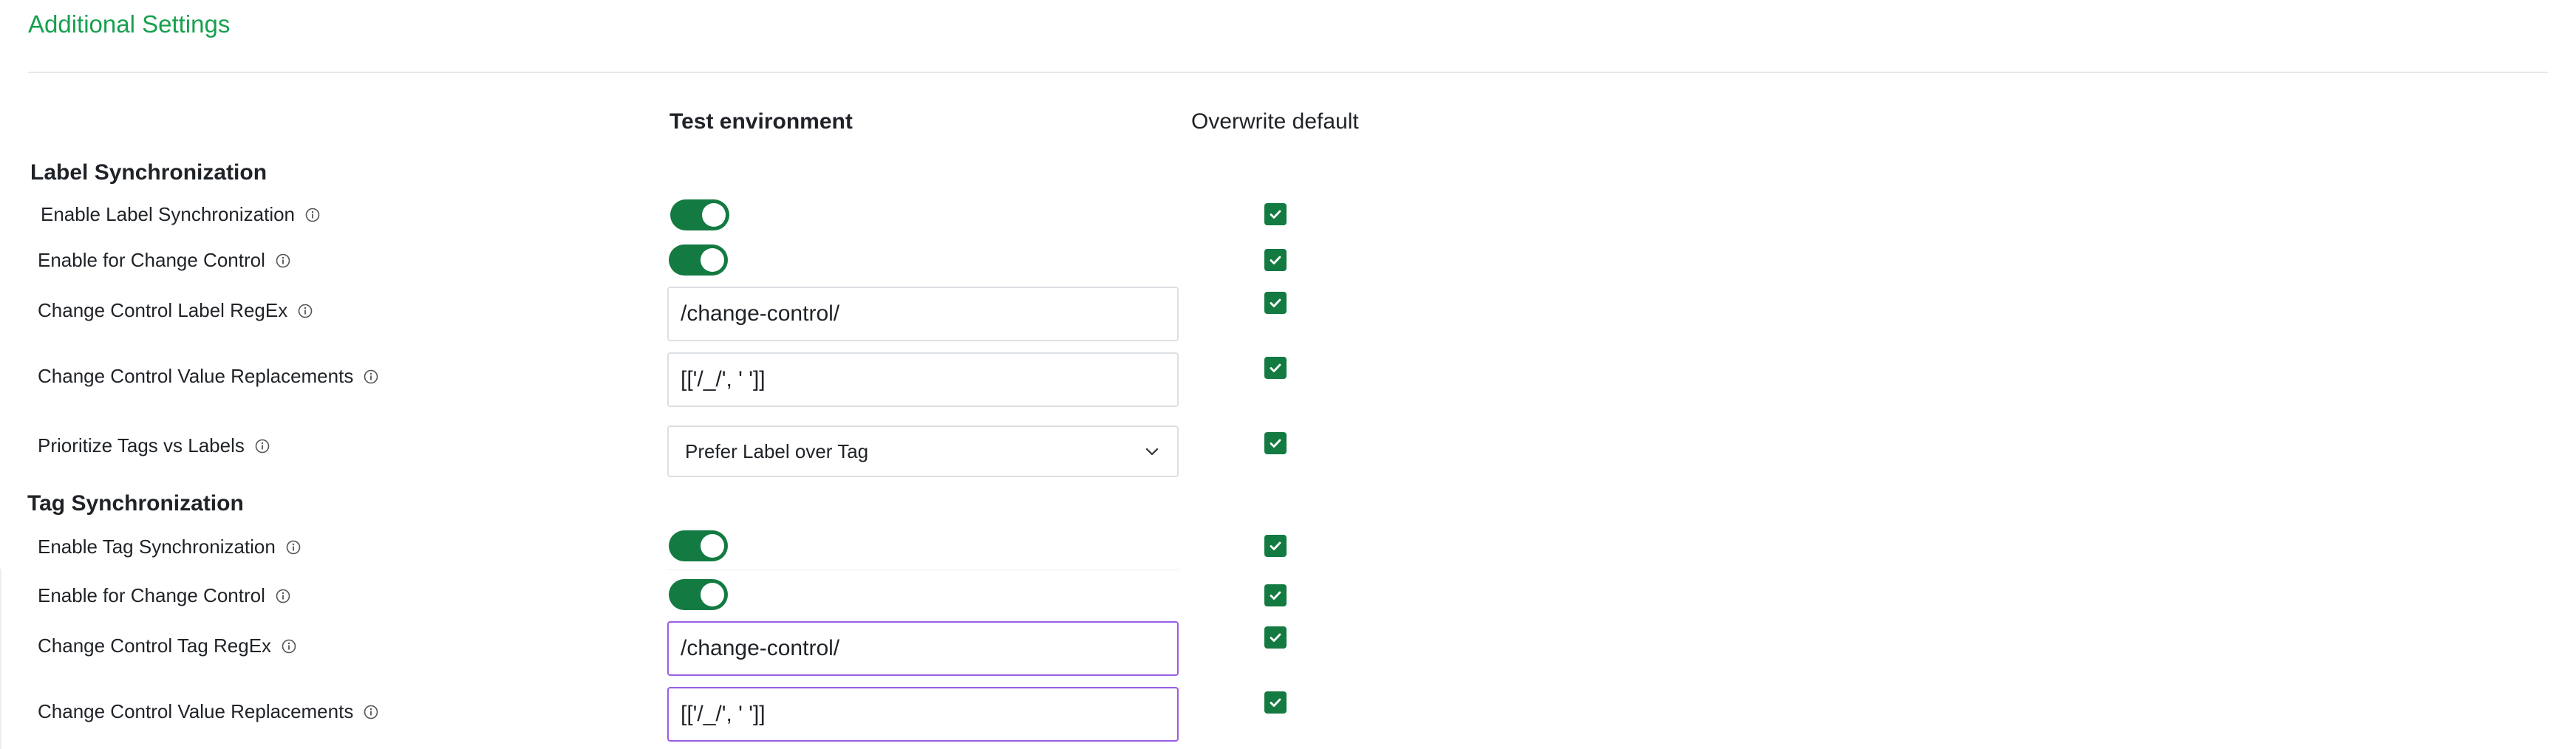  I want to click on chevron-down-icon, so click(1152, 452).